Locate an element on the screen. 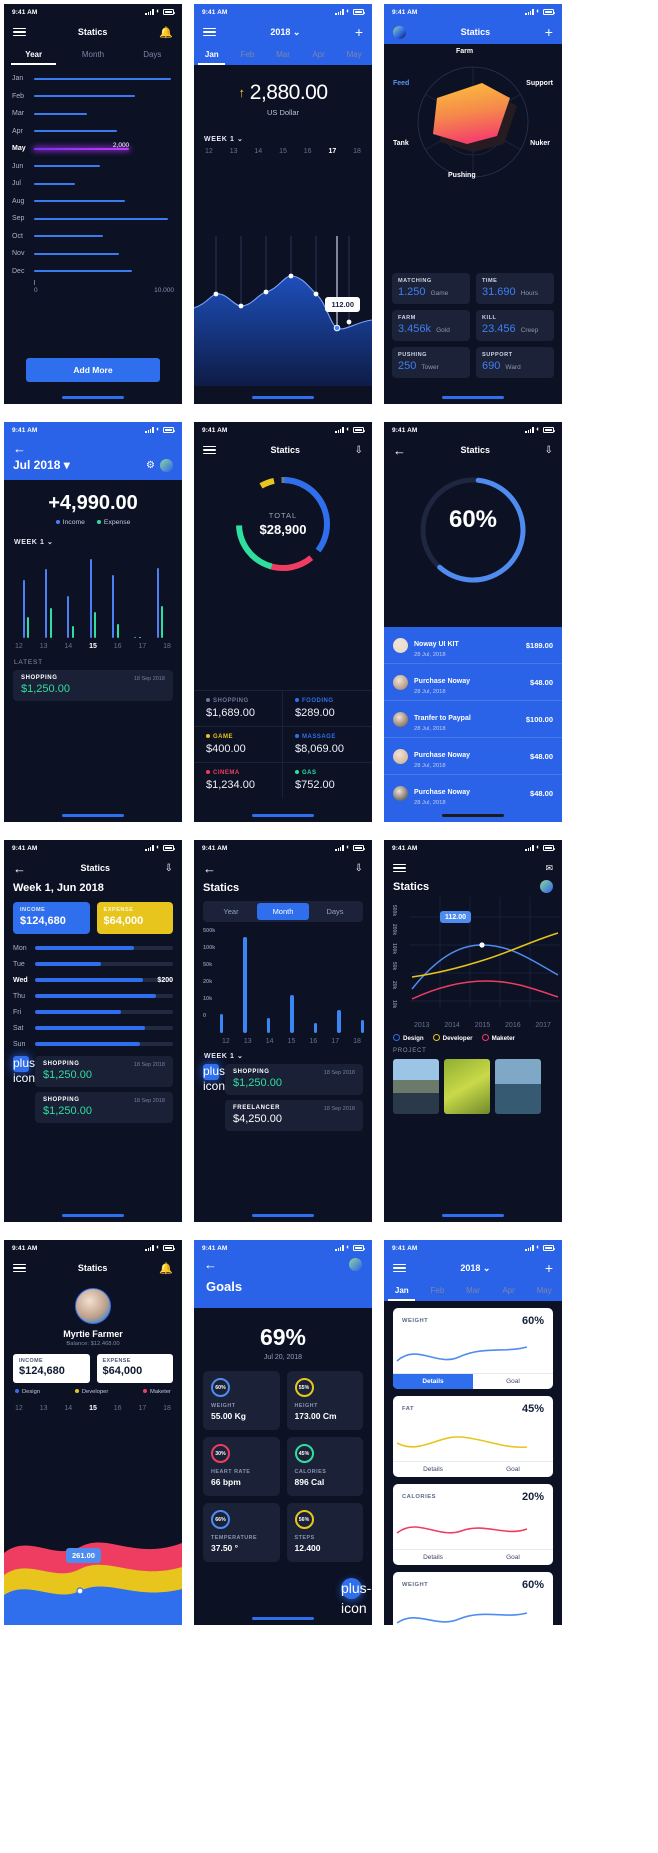 The height and width of the screenshot is (1853, 658). income-card: INCOME $124,680 is located at coordinates (51, 1368).